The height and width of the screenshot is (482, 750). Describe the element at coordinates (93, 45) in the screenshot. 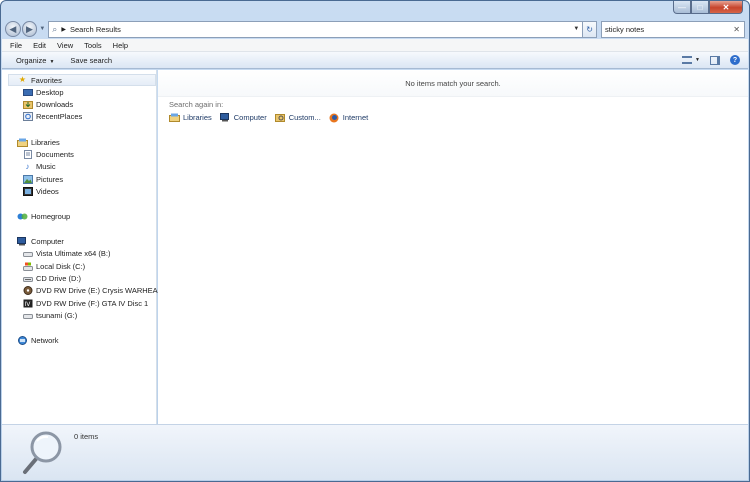

I see `menu-tools: Tools` at that location.